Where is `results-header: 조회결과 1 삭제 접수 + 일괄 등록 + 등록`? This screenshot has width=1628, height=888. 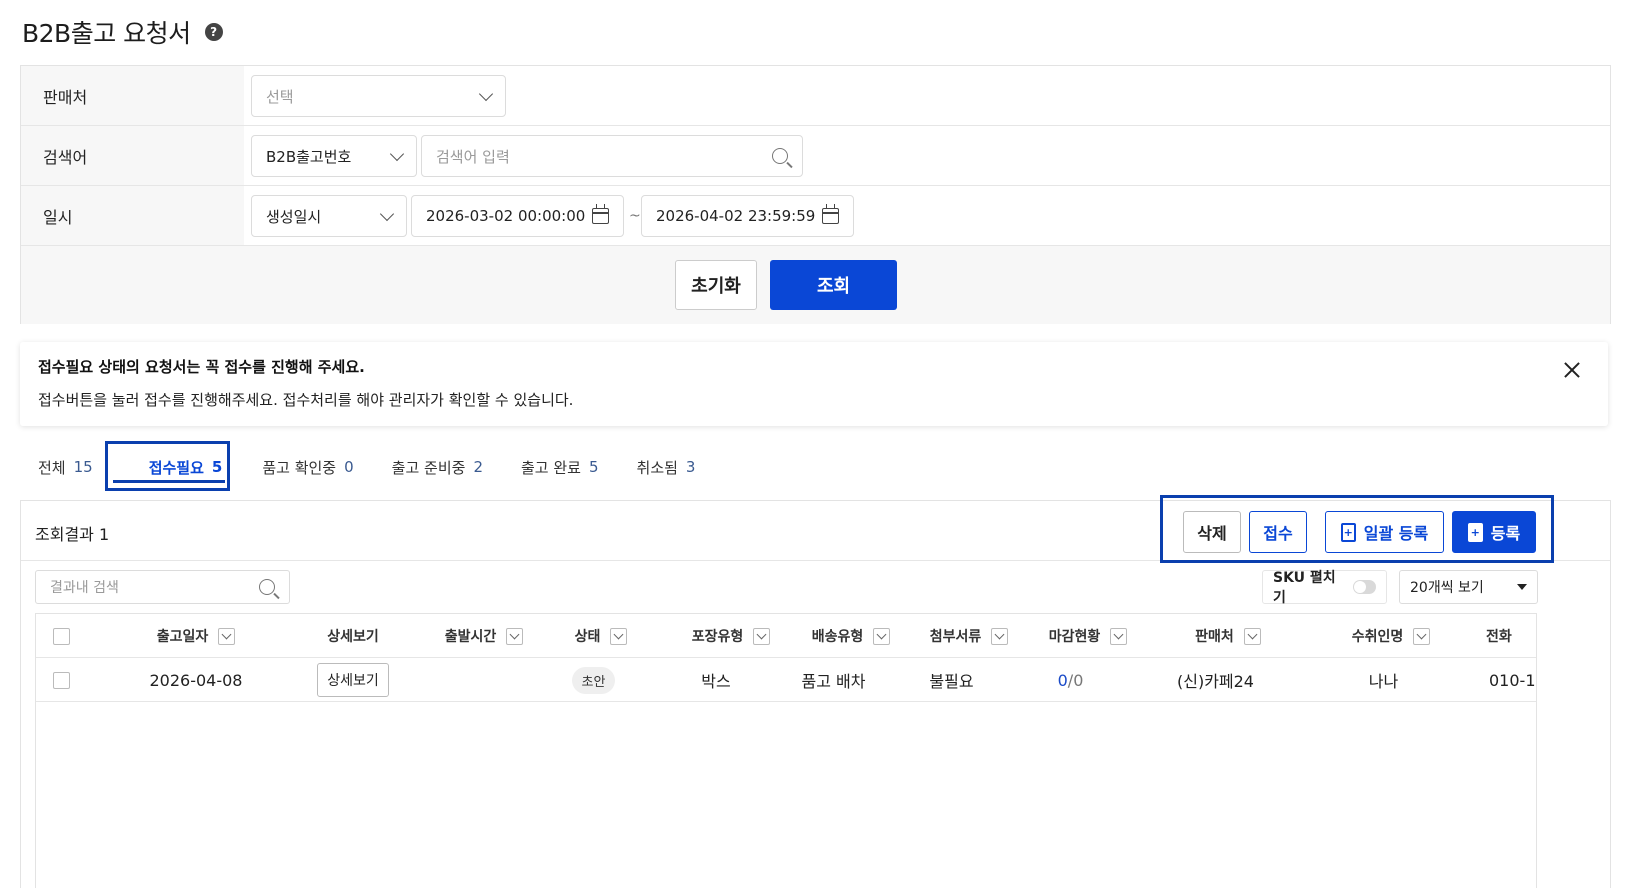
results-header: 조회결과 1 삭제 접수 + 일괄 등록 + 등록 is located at coordinates (815, 529).